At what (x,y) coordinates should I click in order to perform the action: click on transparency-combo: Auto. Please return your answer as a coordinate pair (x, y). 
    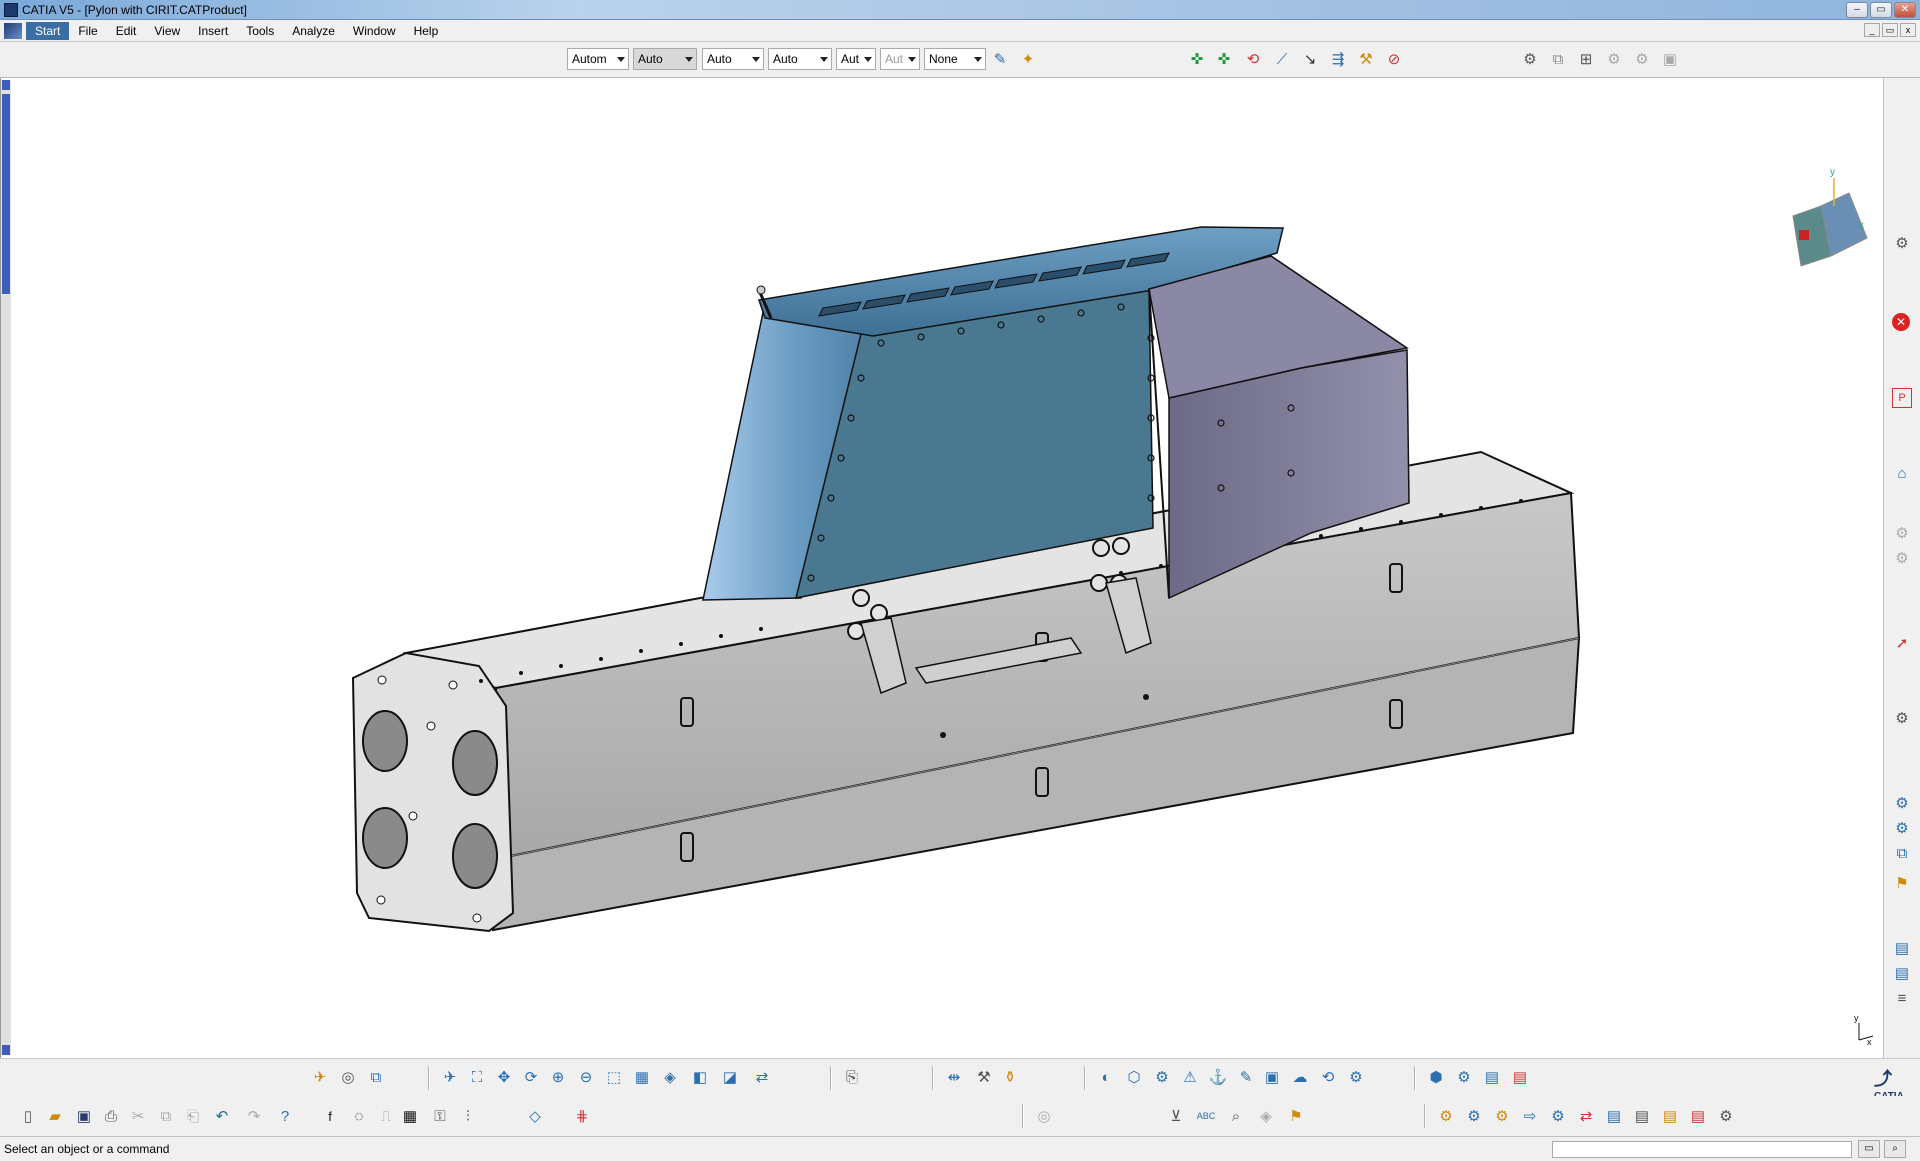
    Looking at the image, I should click on (665, 59).